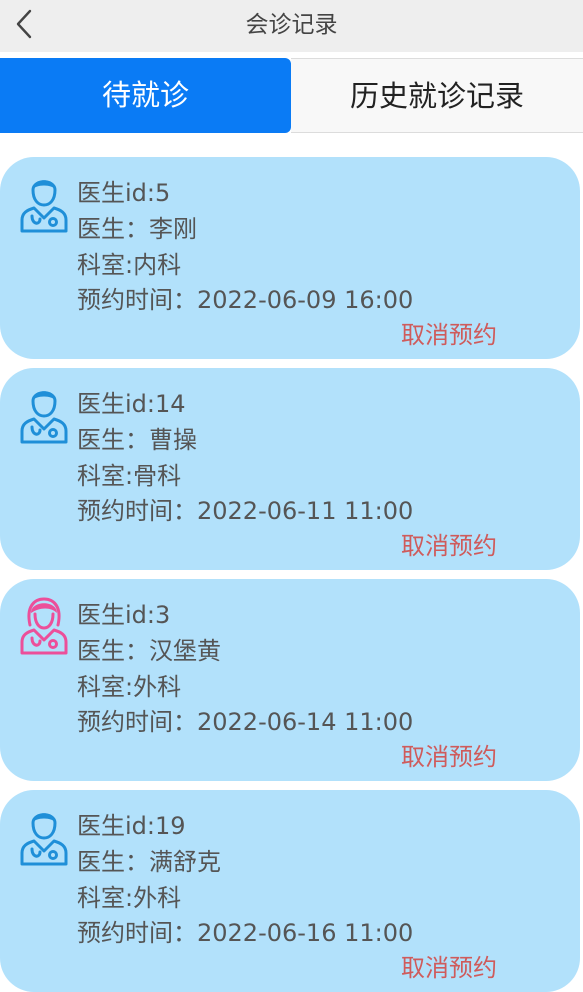  I want to click on doctor-id: 医生id:3, so click(124, 615).